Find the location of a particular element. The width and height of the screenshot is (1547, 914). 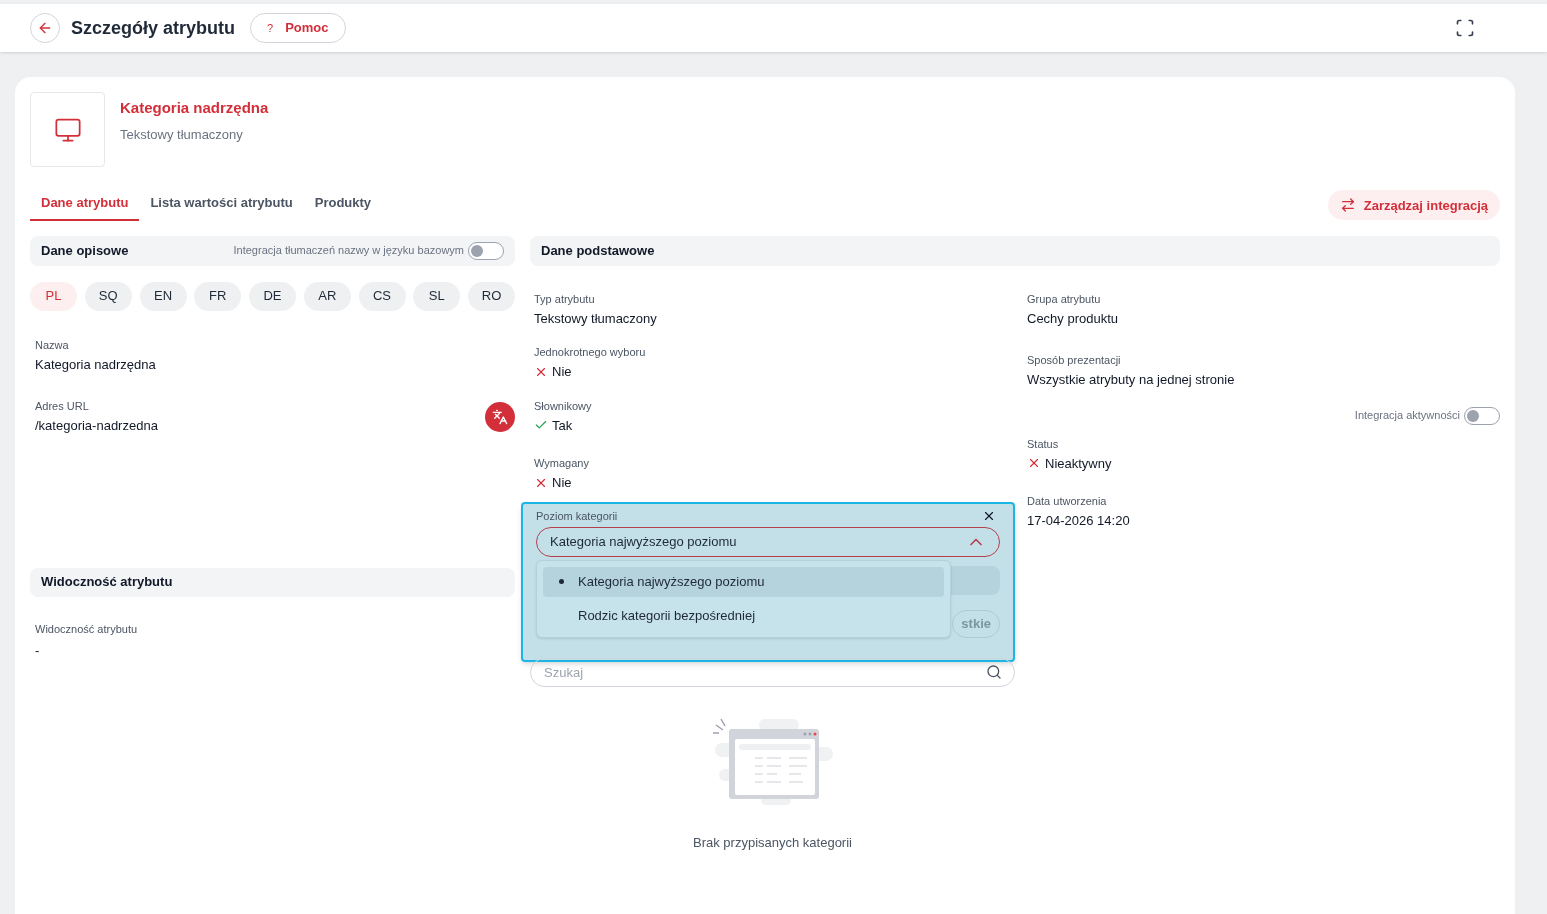

field-label: Wymagany is located at coordinates (562, 463).